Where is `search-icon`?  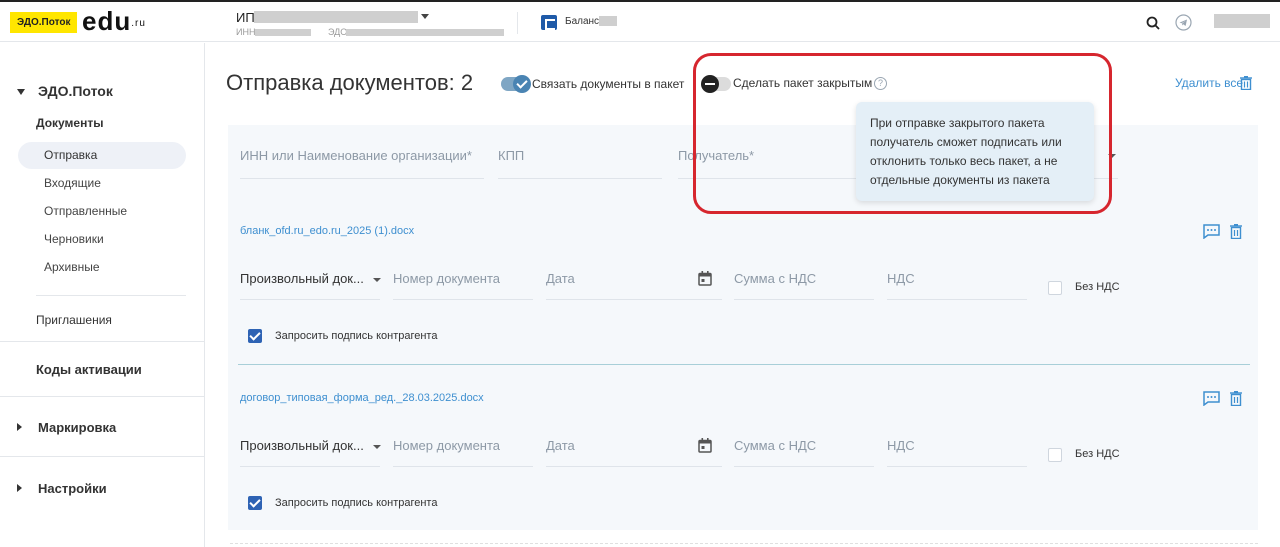
search-icon is located at coordinates (1153, 23).